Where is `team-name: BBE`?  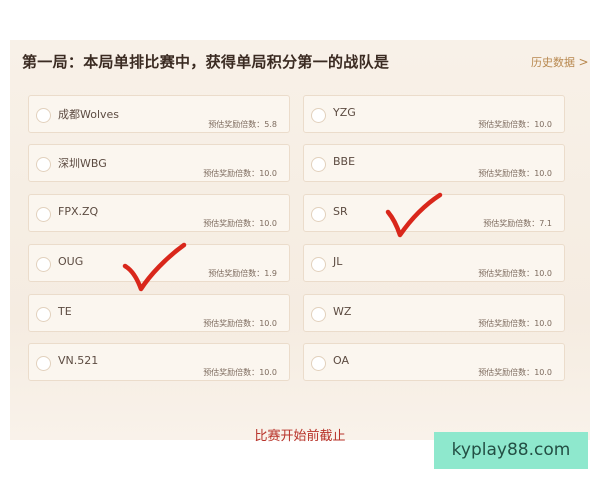
team-name: BBE is located at coordinates (344, 161).